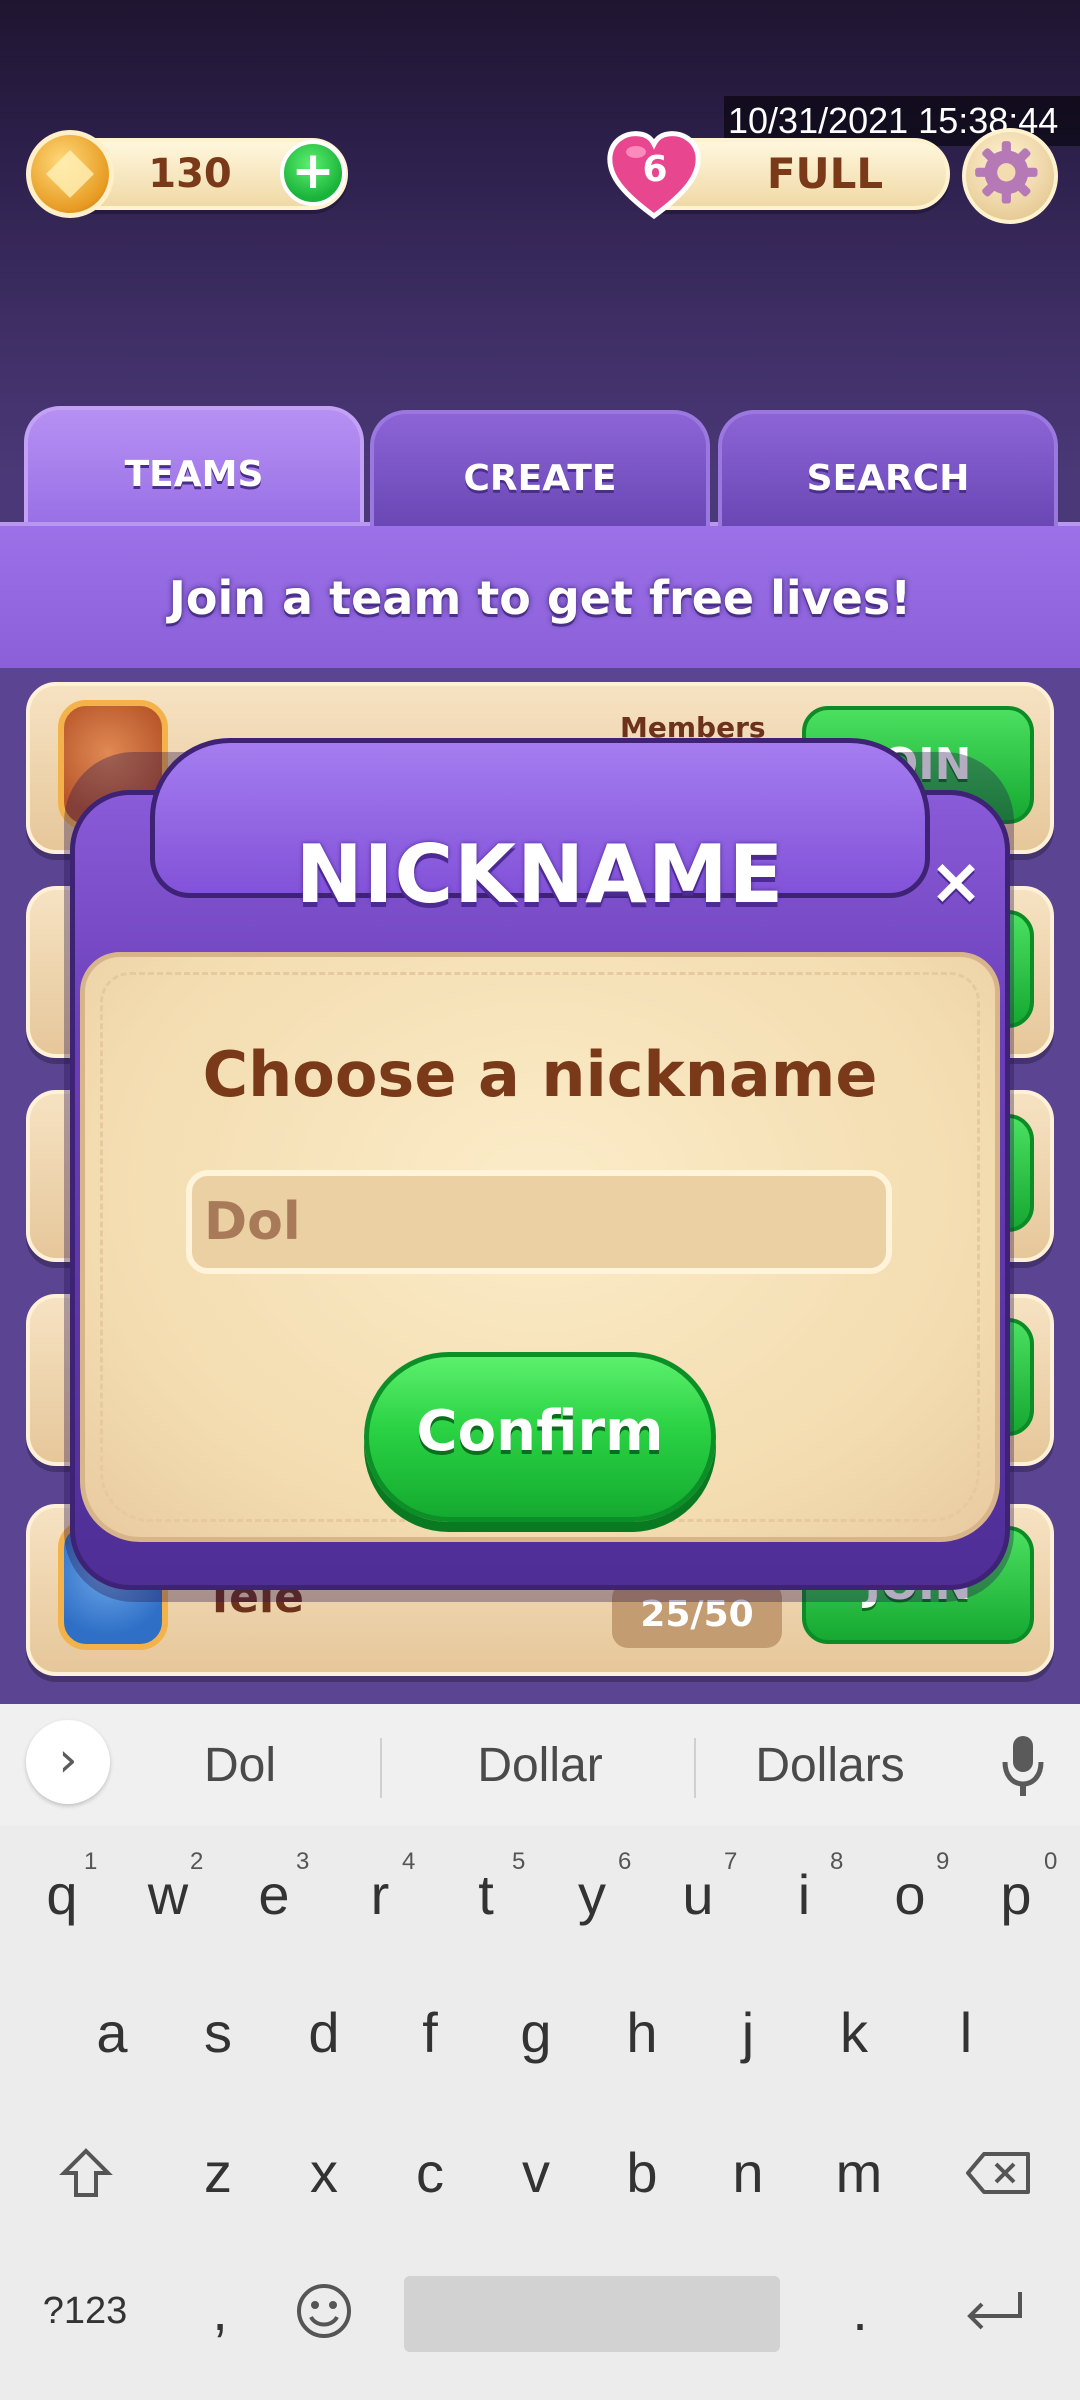 The width and height of the screenshot is (1080, 2400). I want to click on settings-button, so click(1010, 176).